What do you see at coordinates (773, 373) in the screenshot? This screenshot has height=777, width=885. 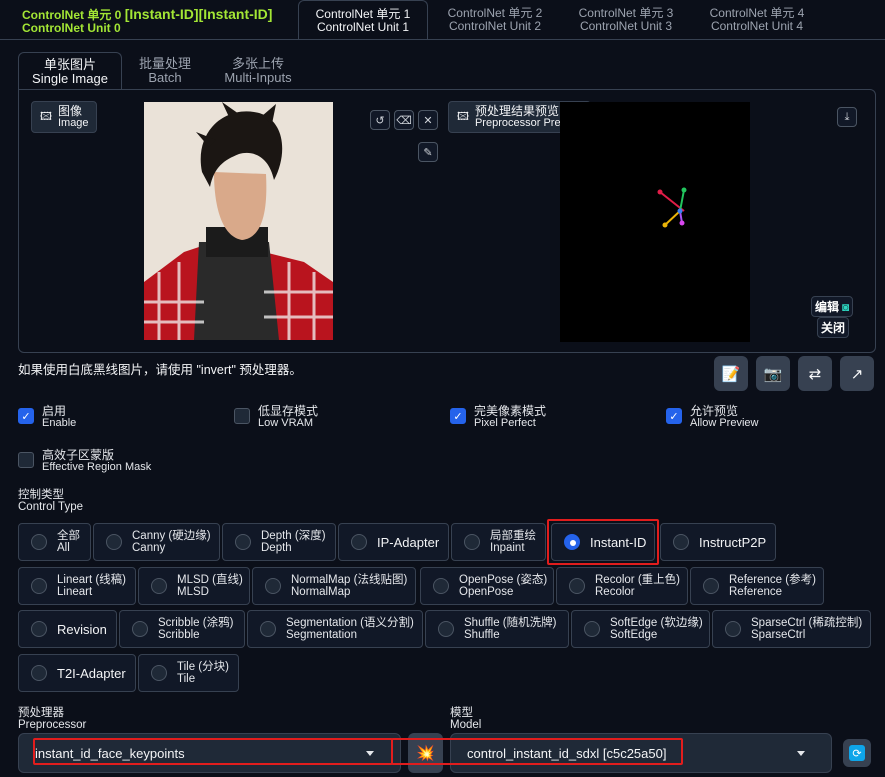 I see `camera-icon: 📷` at bounding box center [773, 373].